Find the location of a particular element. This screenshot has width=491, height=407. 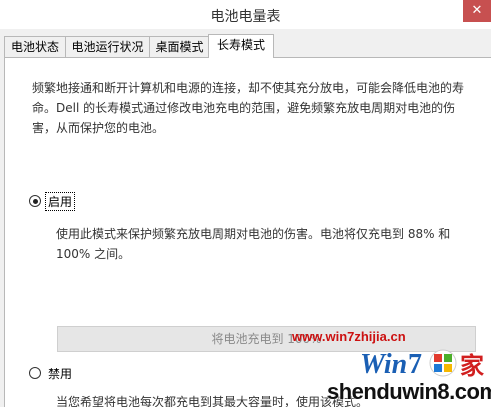

watermark-site: shenduwin8.com is located at coordinates (409, 391).